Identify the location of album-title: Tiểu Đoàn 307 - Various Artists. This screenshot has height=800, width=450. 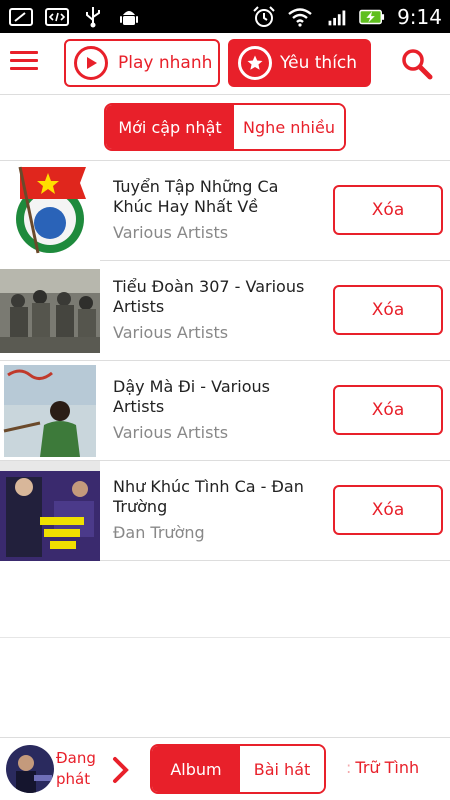
(209, 296).